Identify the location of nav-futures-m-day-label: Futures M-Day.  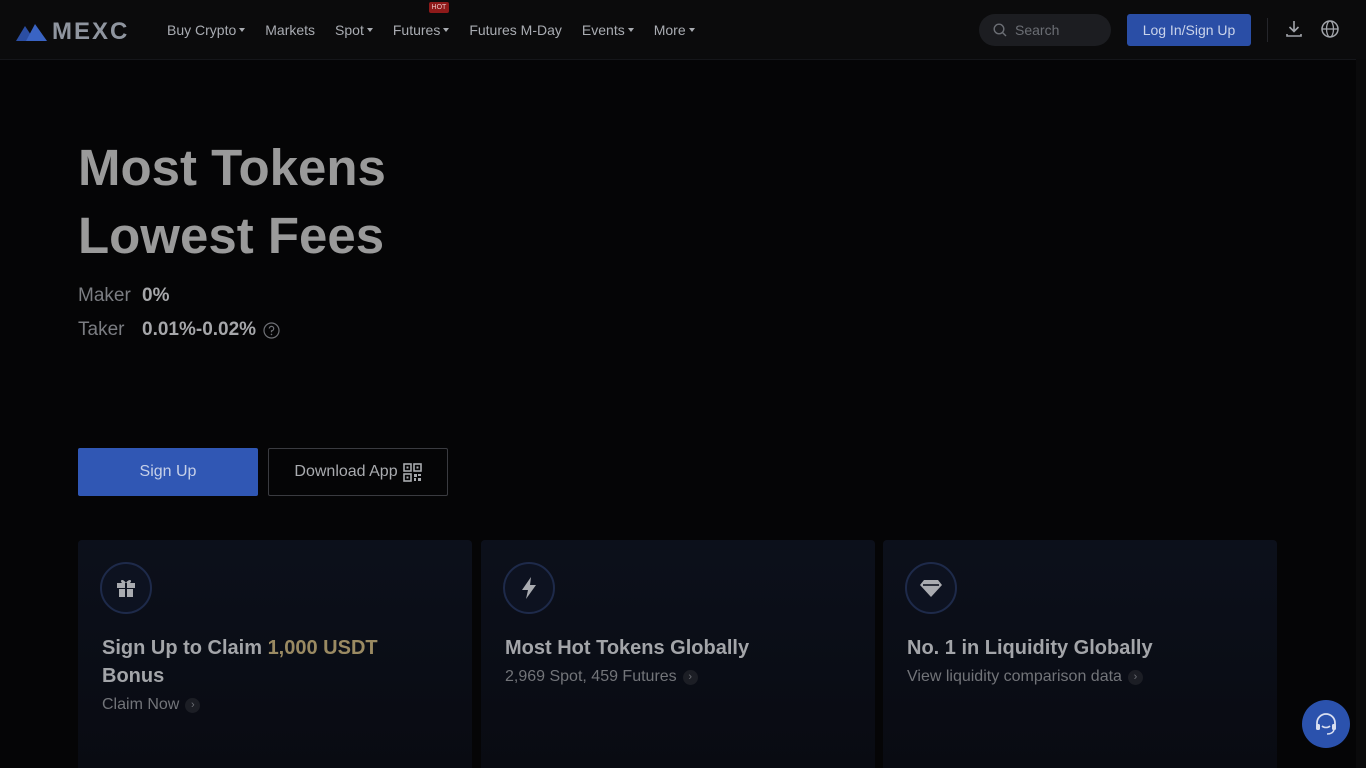
(515, 29).